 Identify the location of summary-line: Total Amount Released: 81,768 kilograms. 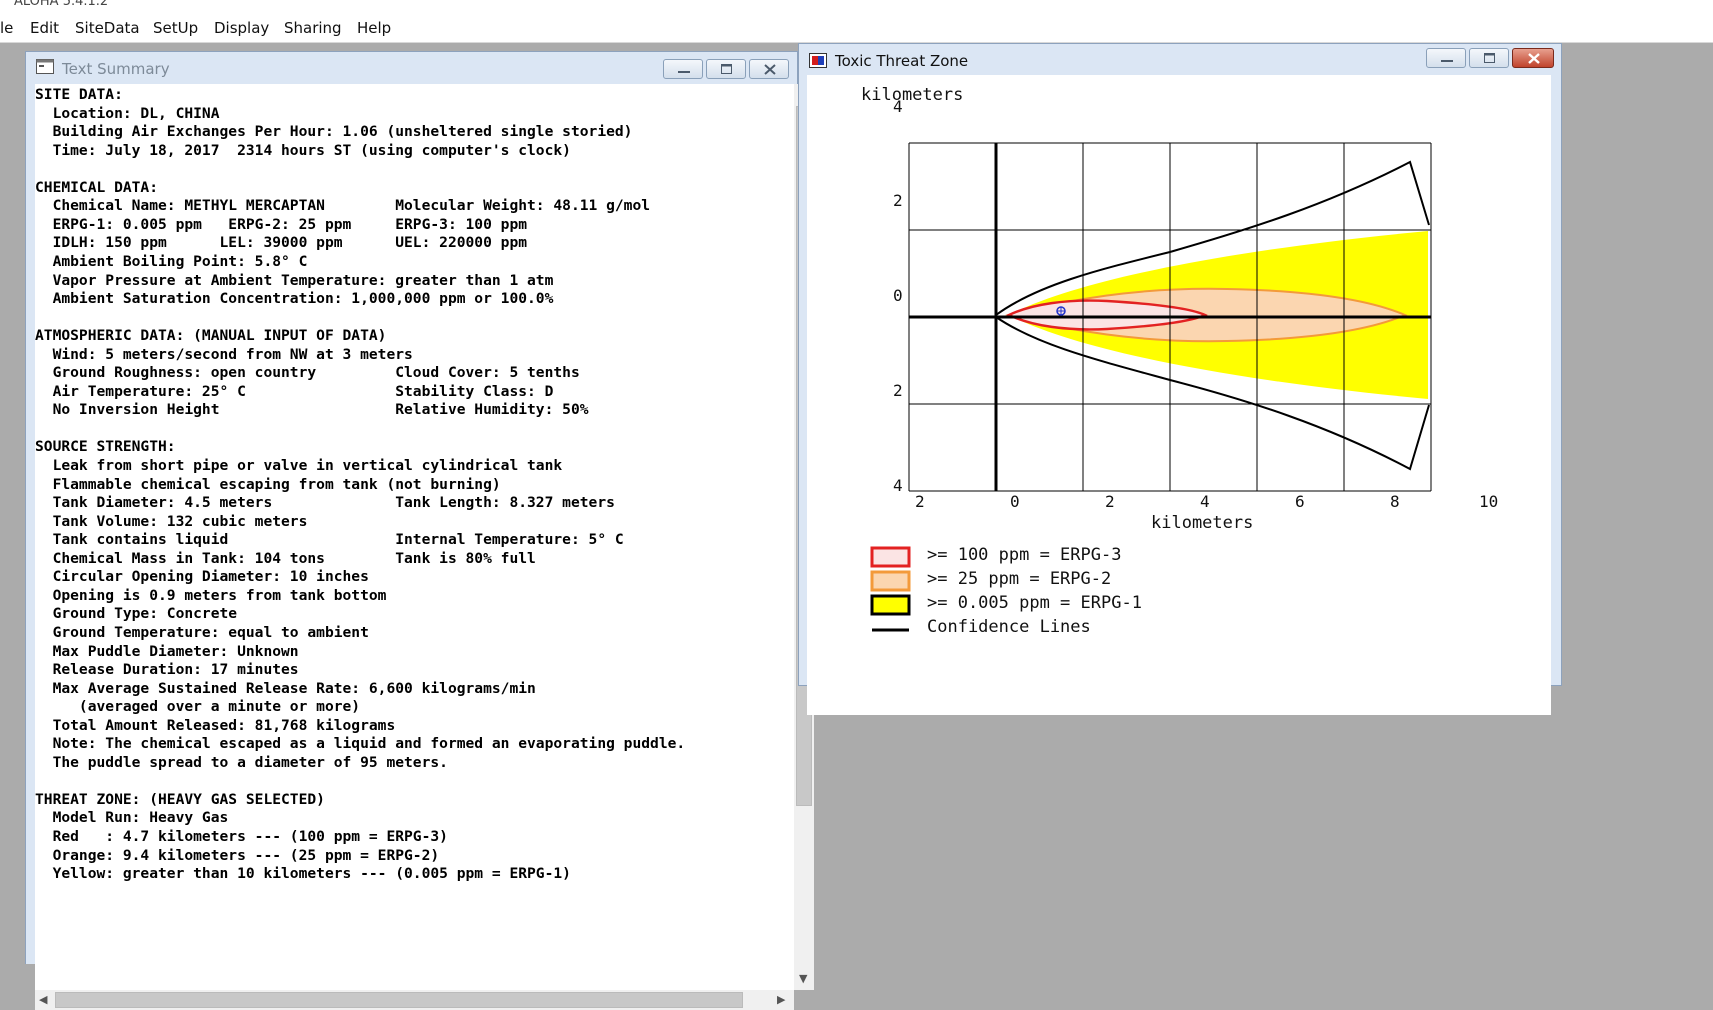
(215, 725).